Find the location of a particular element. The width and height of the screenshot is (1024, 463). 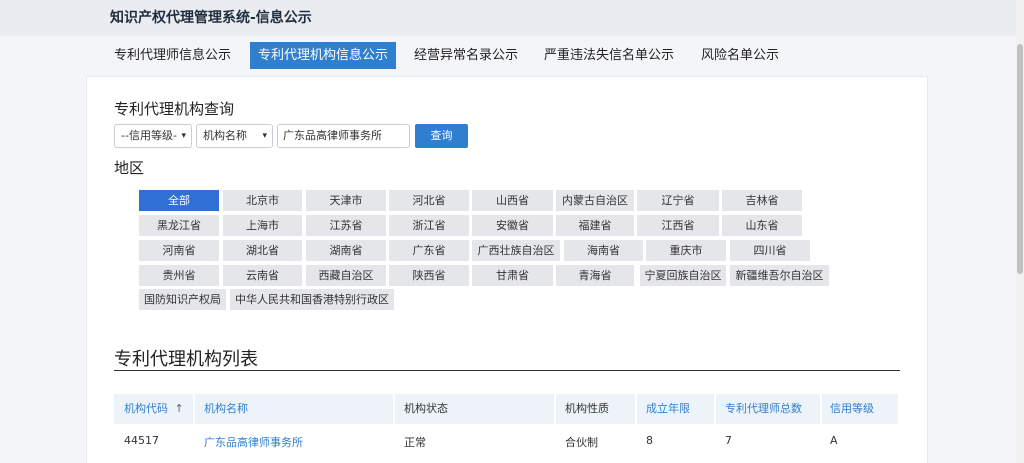

region-item: 西藏自治区 is located at coordinates (346, 275).